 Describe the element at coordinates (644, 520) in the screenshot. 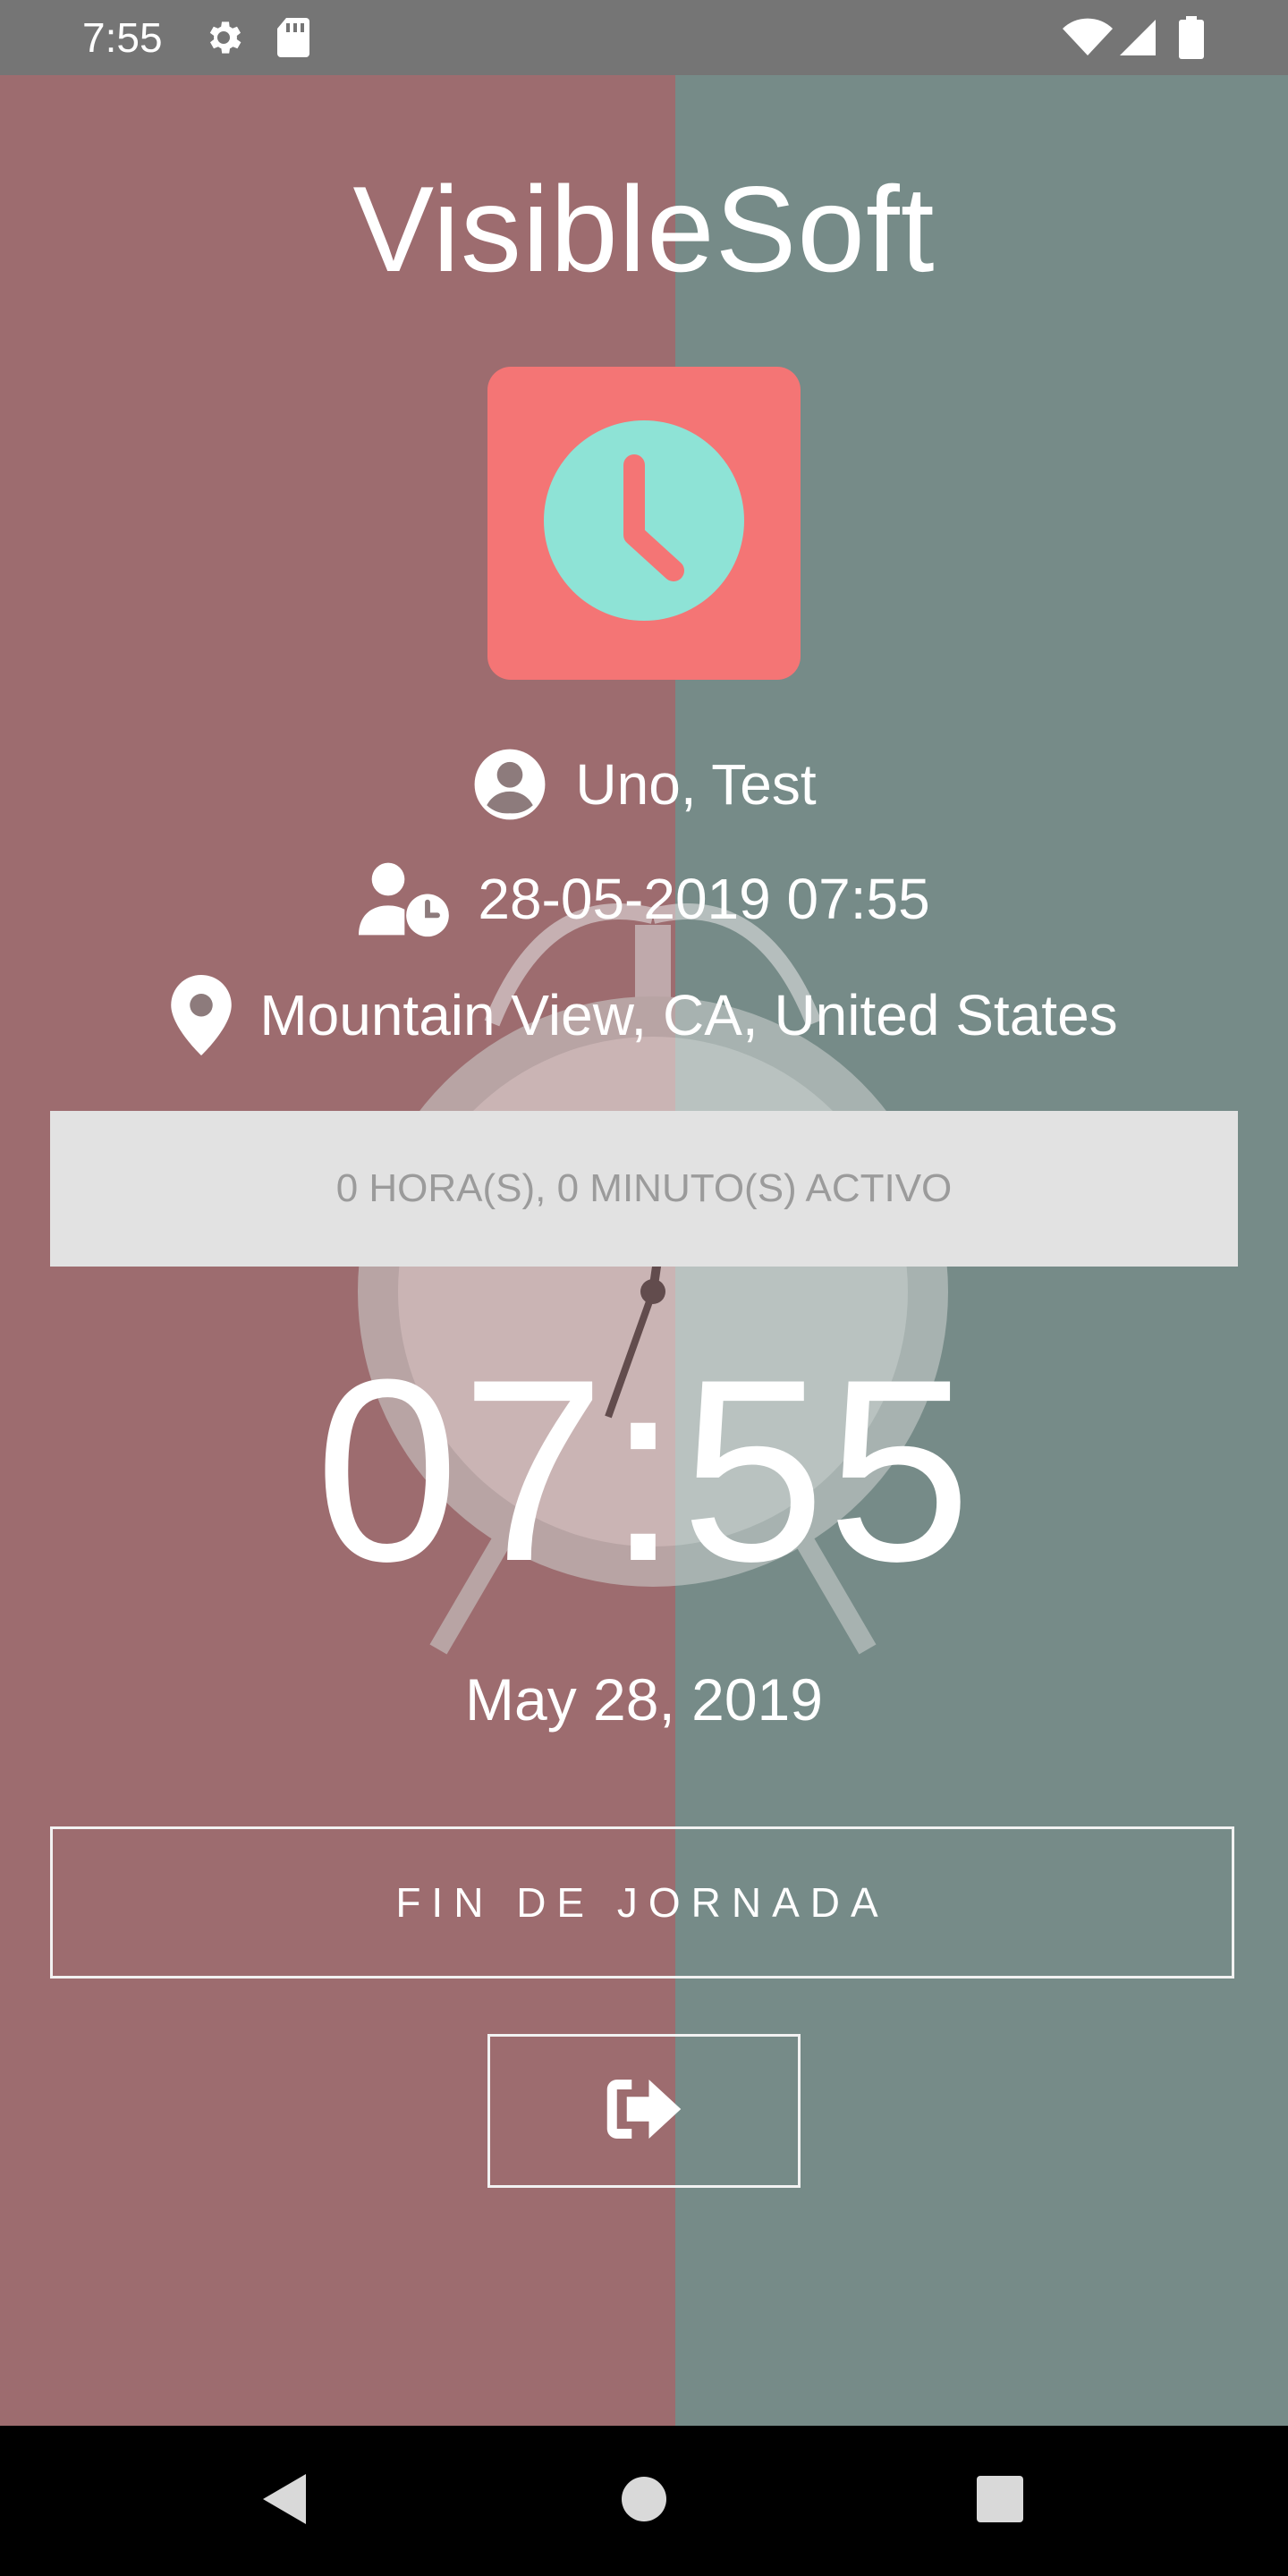

I see `clock-icon` at that location.